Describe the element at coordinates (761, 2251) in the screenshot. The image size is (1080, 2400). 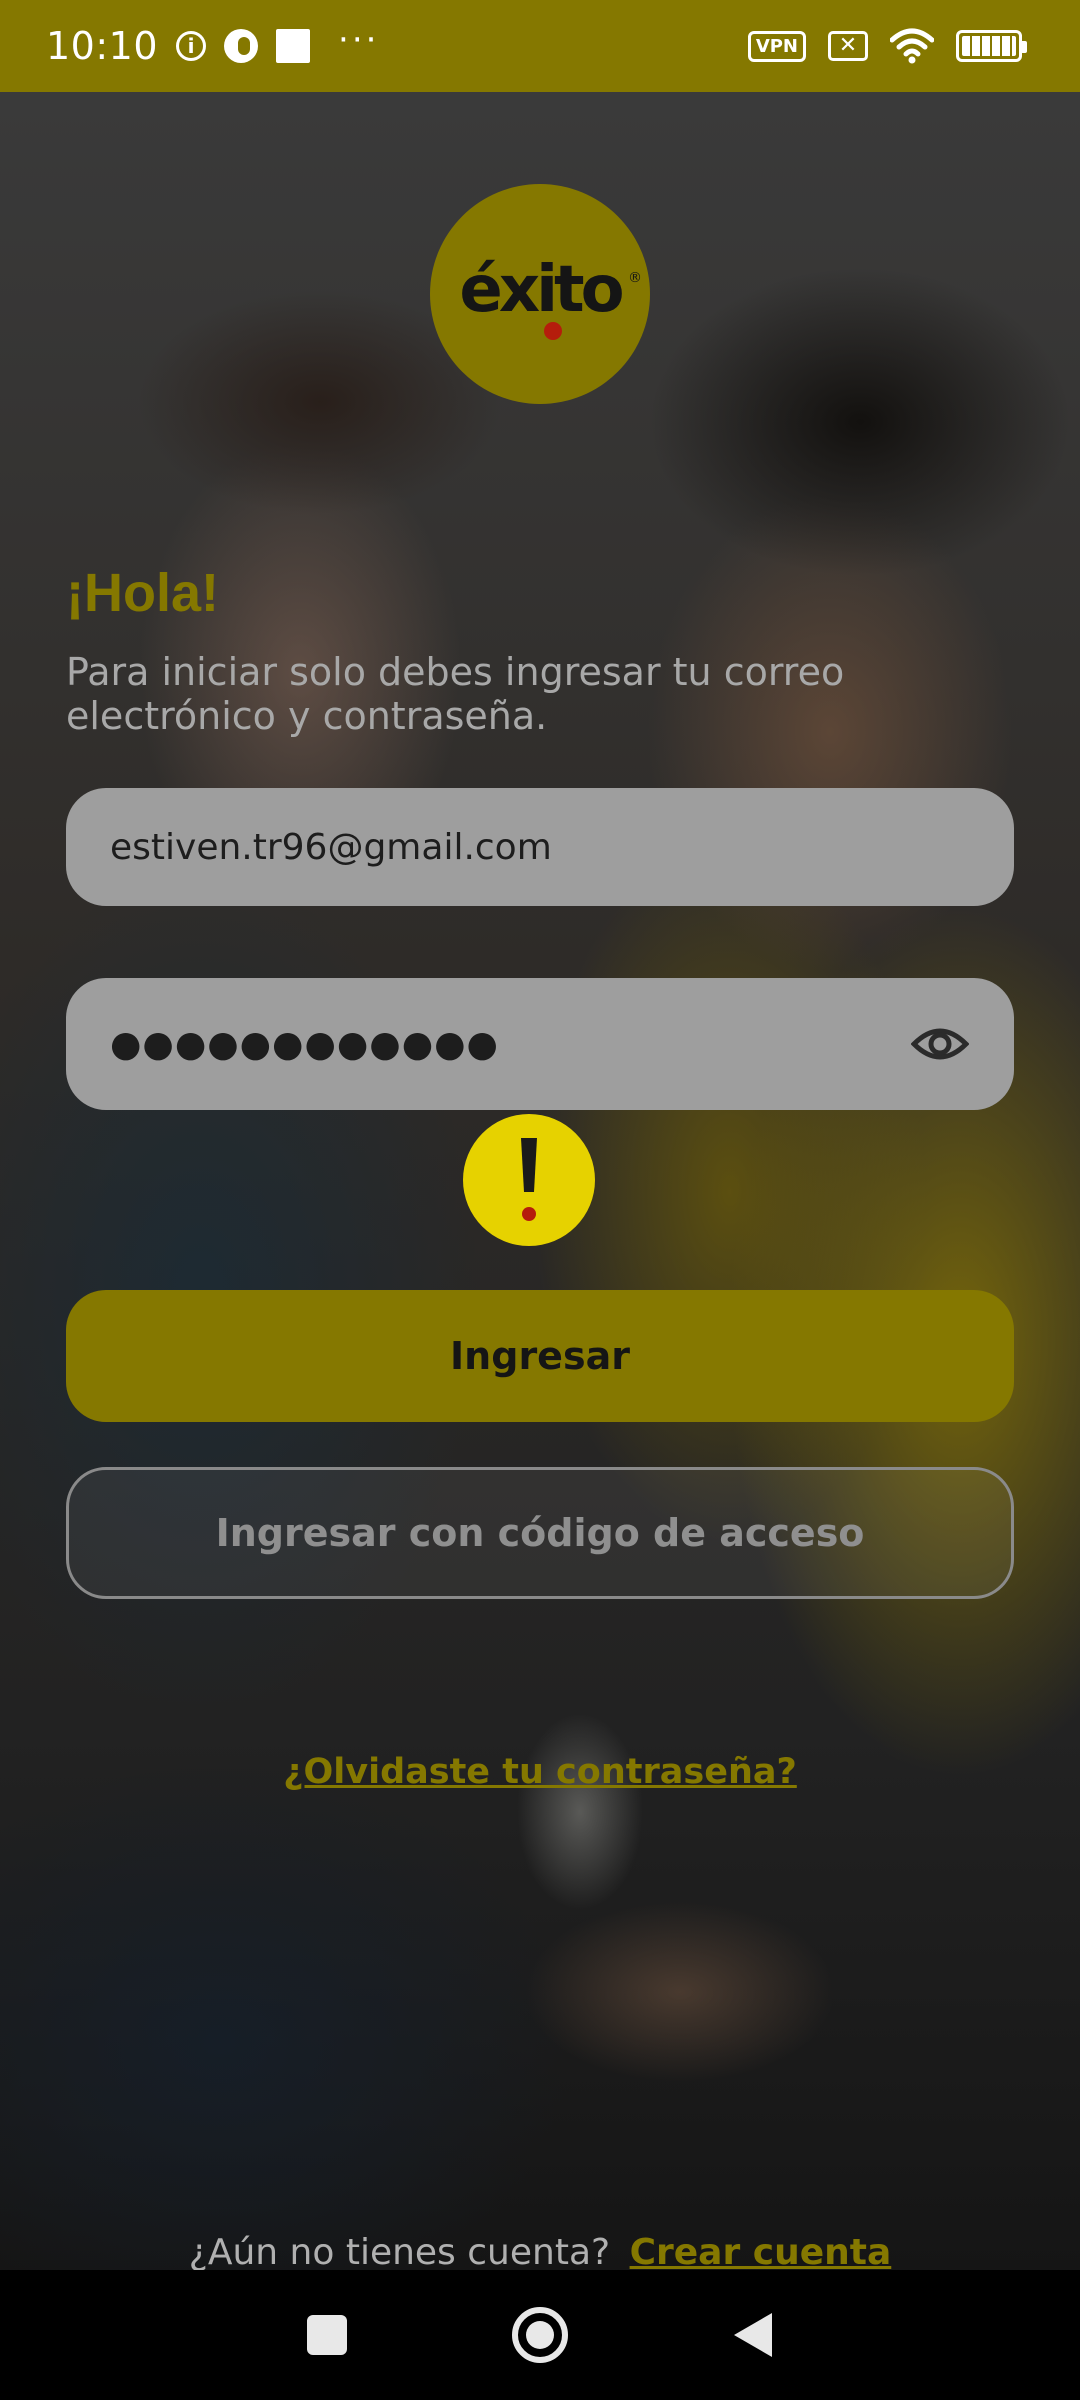
I see `create-account-link: Crear cuenta` at that location.